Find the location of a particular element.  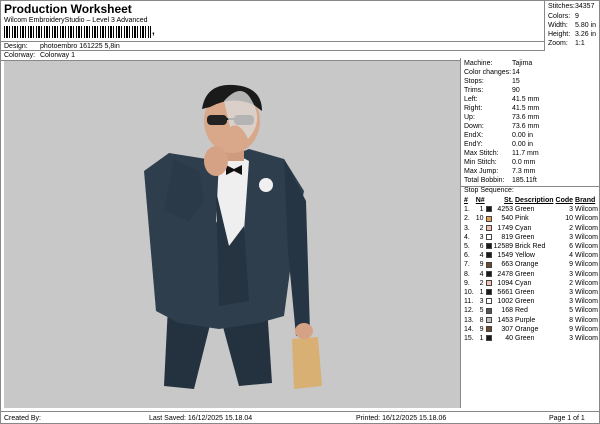

row-index: 14. is located at coordinates (469, 329).